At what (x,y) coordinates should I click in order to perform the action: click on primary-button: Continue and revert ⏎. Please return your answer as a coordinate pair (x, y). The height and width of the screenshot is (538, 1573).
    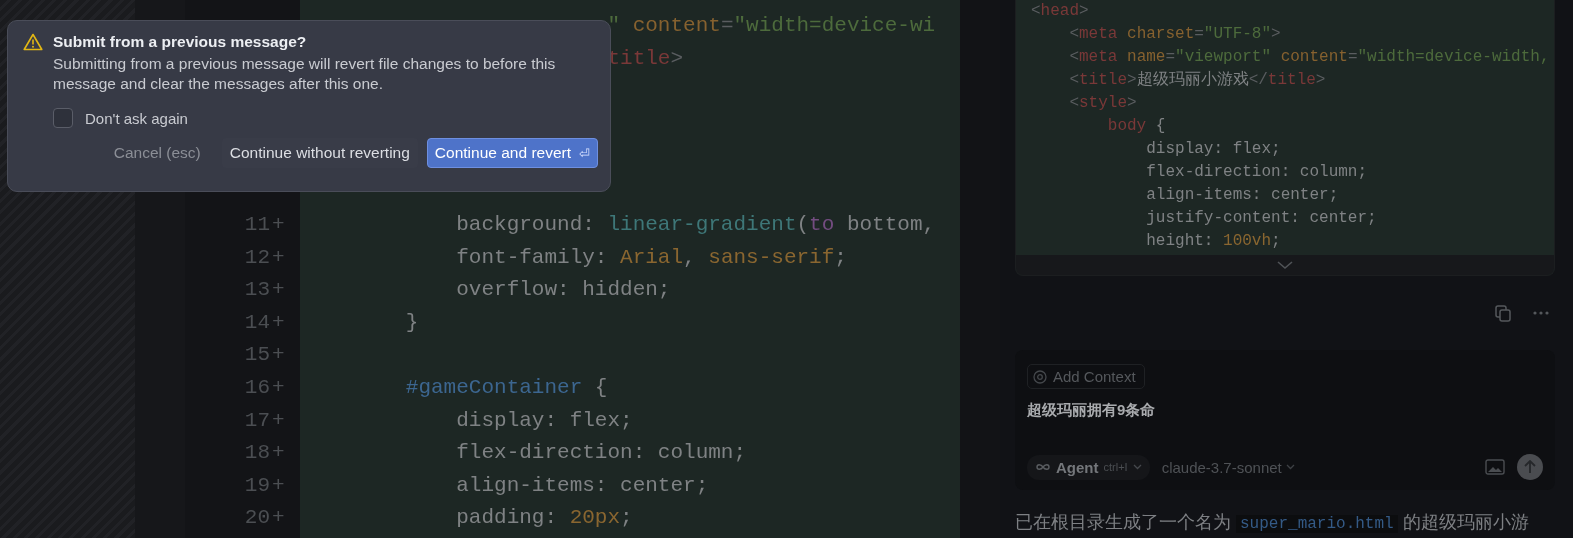
    Looking at the image, I should click on (512, 153).